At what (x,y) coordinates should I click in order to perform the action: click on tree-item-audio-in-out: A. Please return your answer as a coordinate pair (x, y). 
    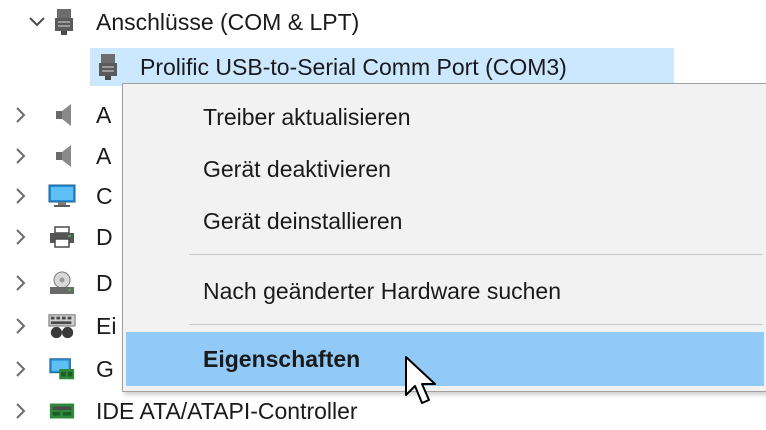
    Looking at the image, I should click on (61, 115).